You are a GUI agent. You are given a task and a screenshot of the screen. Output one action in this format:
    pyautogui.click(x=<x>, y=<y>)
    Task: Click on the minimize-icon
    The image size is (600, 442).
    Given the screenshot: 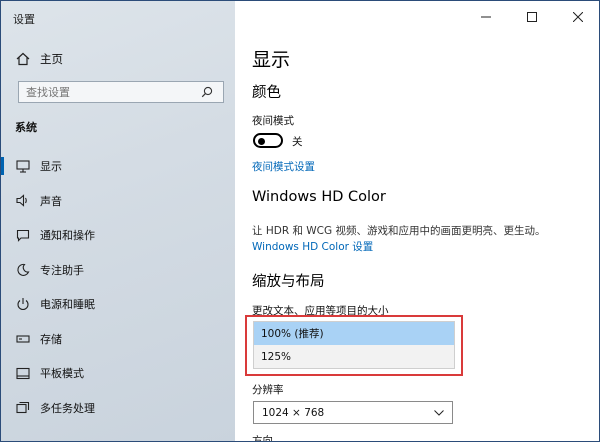 What is the action you would take?
    pyautogui.click(x=486, y=17)
    